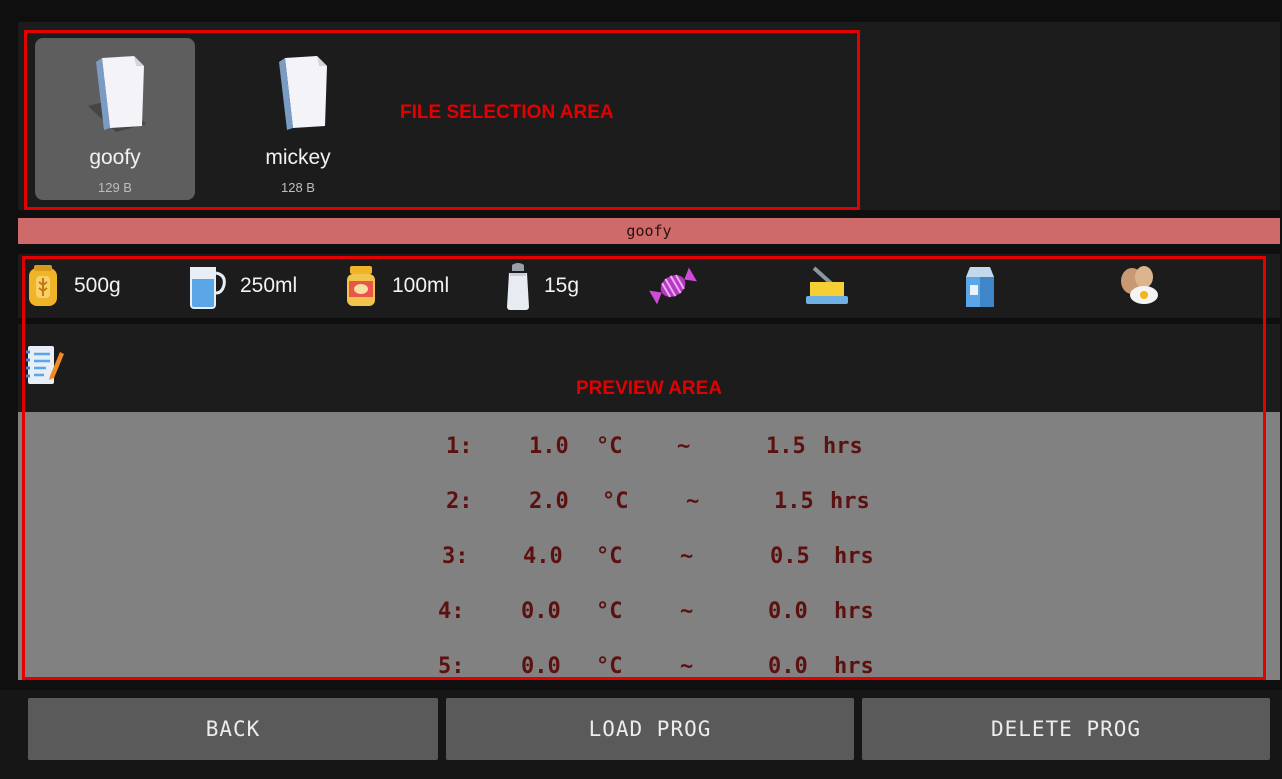  What do you see at coordinates (649, 388) in the screenshot?
I see `preview-annotation-label: PREVIEW AREA` at bounding box center [649, 388].